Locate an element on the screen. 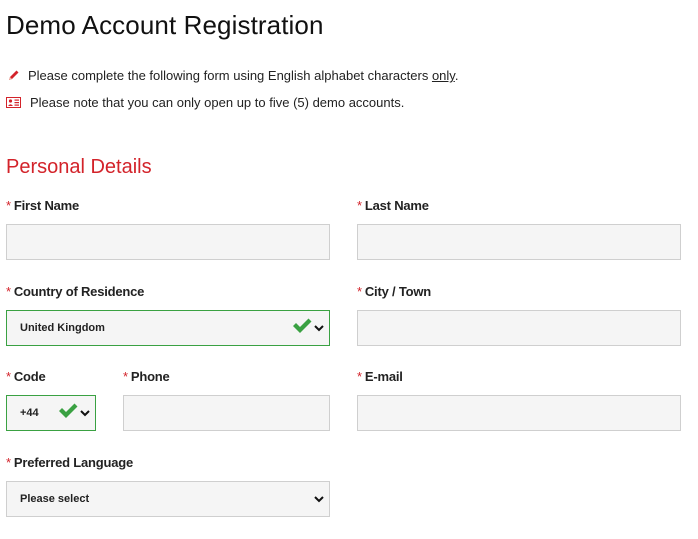 The width and height of the screenshot is (698, 539). phone-field is located at coordinates (226, 413).